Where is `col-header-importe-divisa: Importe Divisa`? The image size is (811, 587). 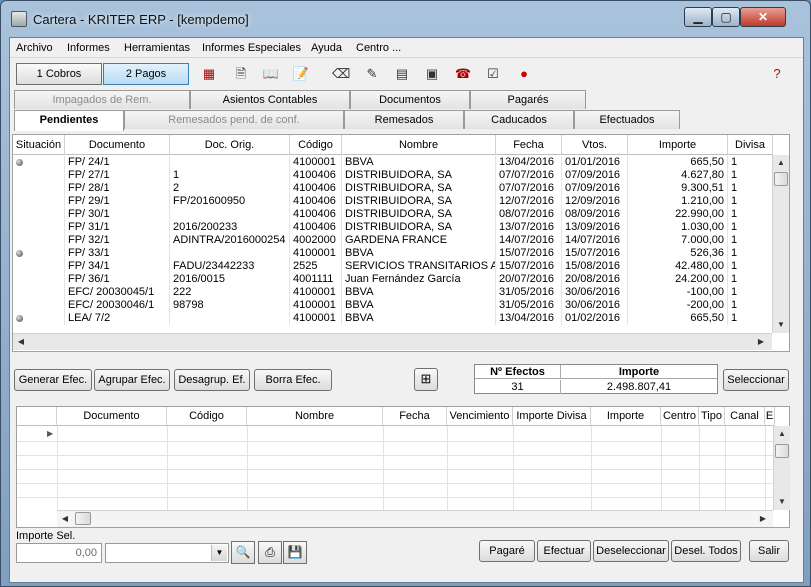
col-header-importe-divisa: Importe Divisa is located at coordinates (552, 416).